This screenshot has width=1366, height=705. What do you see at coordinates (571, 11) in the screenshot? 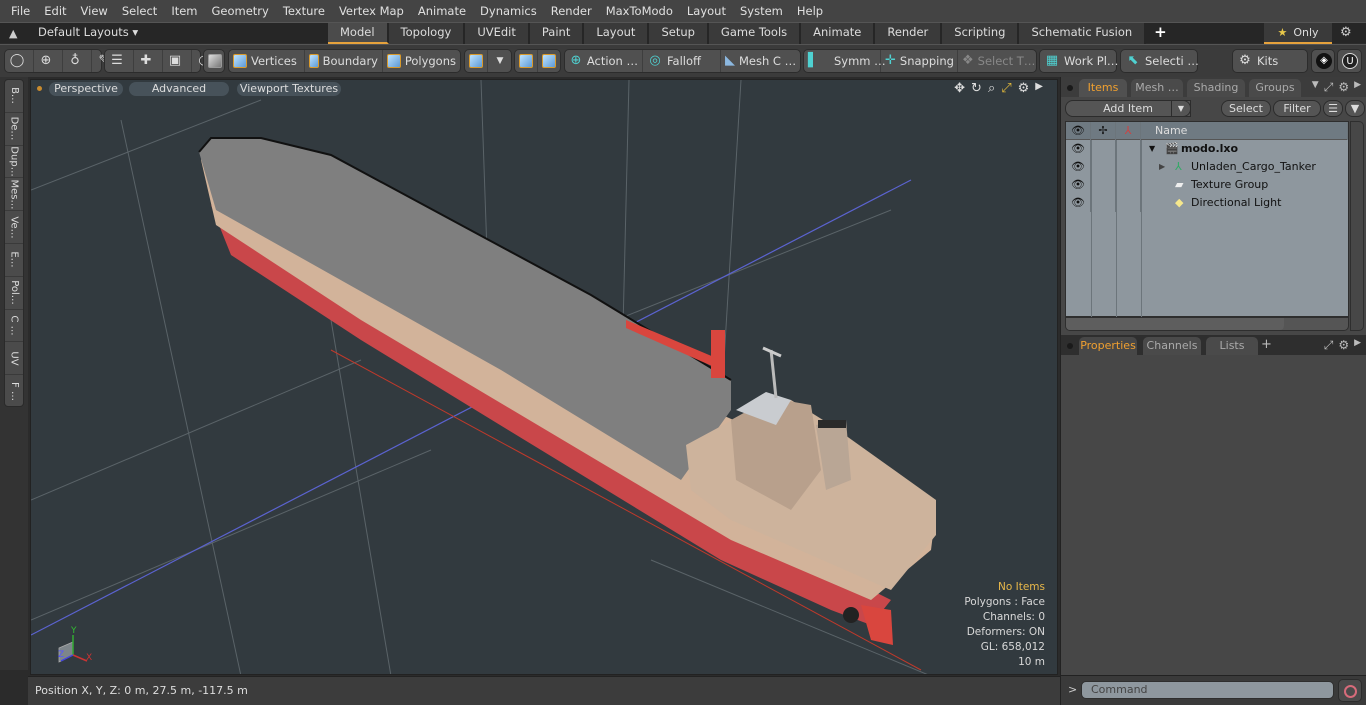
I see `menu-render: Render` at bounding box center [571, 11].